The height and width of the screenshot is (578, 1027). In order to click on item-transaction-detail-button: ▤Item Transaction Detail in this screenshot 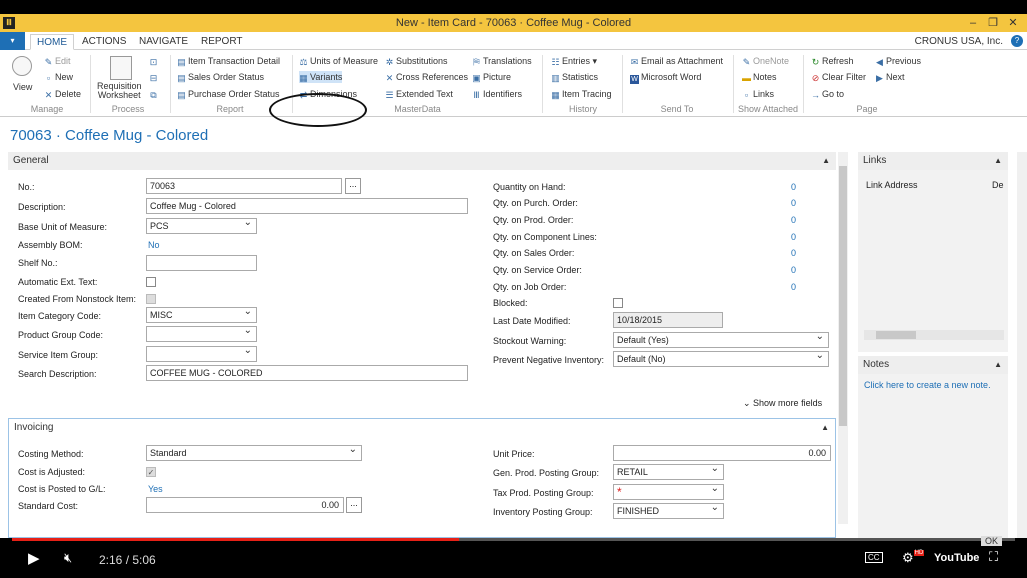, I will do `click(228, 61)`.